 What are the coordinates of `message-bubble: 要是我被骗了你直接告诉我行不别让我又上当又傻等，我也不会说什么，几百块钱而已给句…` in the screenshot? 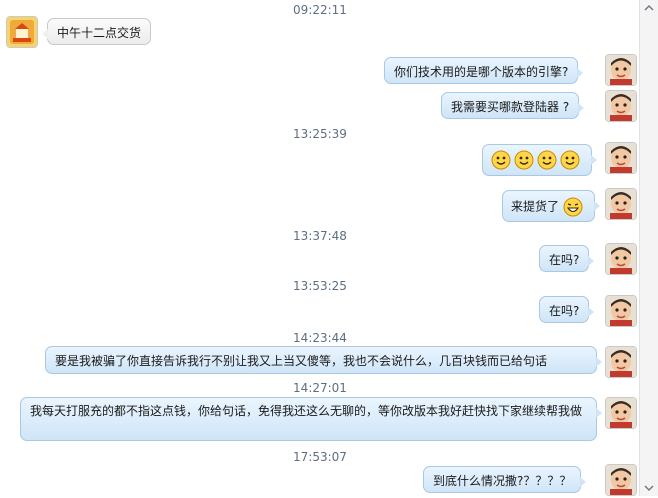 It's located at (323, 360).